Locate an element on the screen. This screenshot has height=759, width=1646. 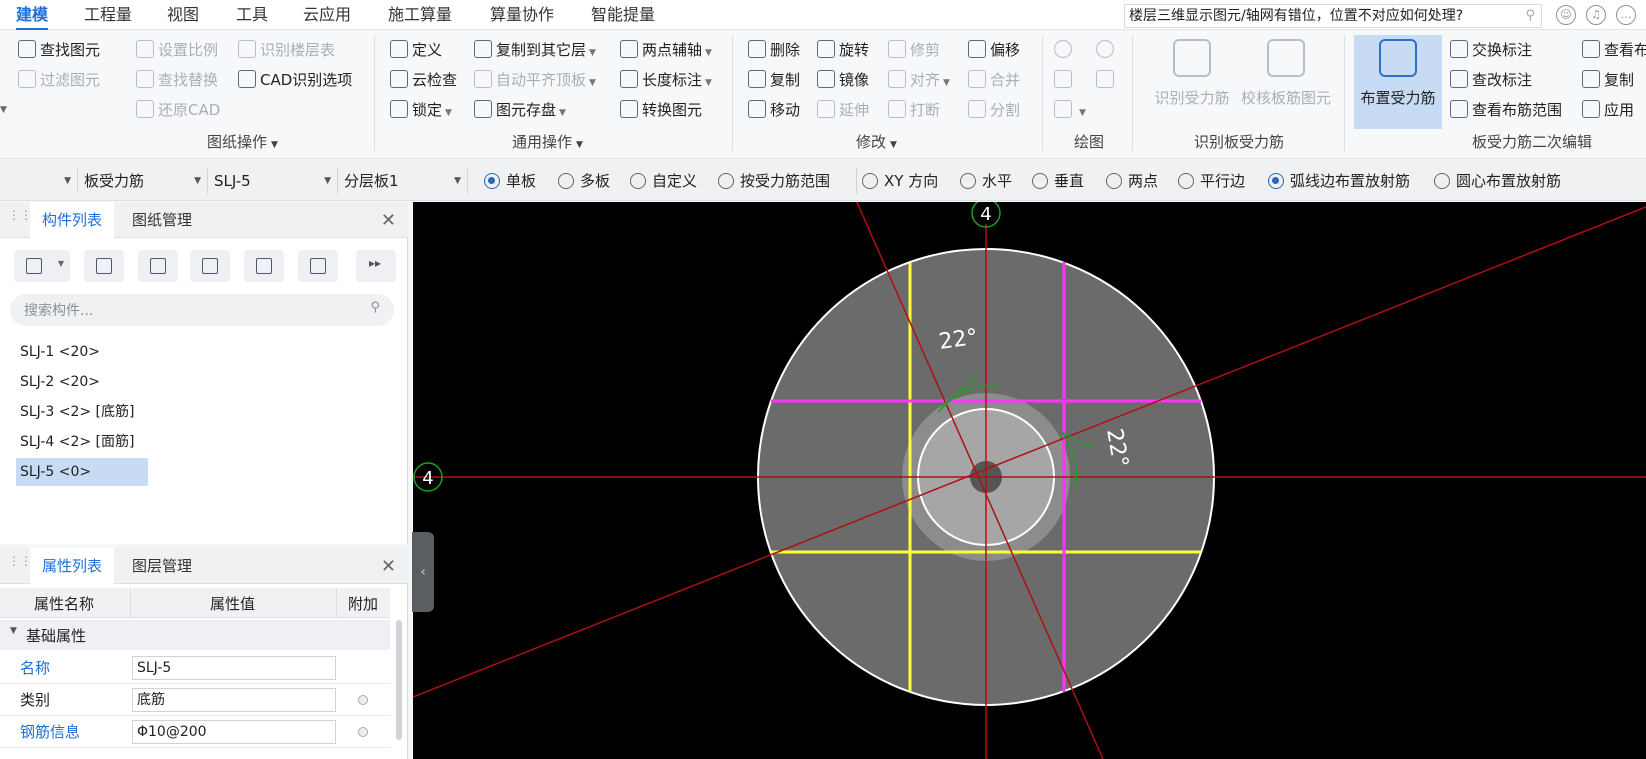
radio-parallel-edge: 平行边 is located at coordinates (1211, 181).